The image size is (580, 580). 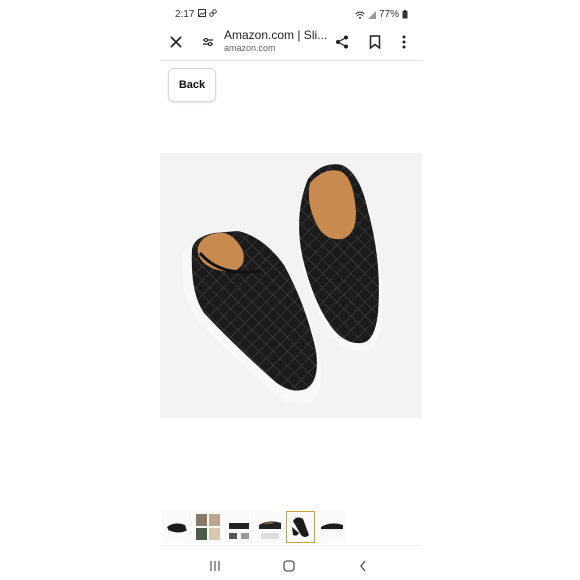 I want to click on more-options-icon, so click(x=404, y=42).